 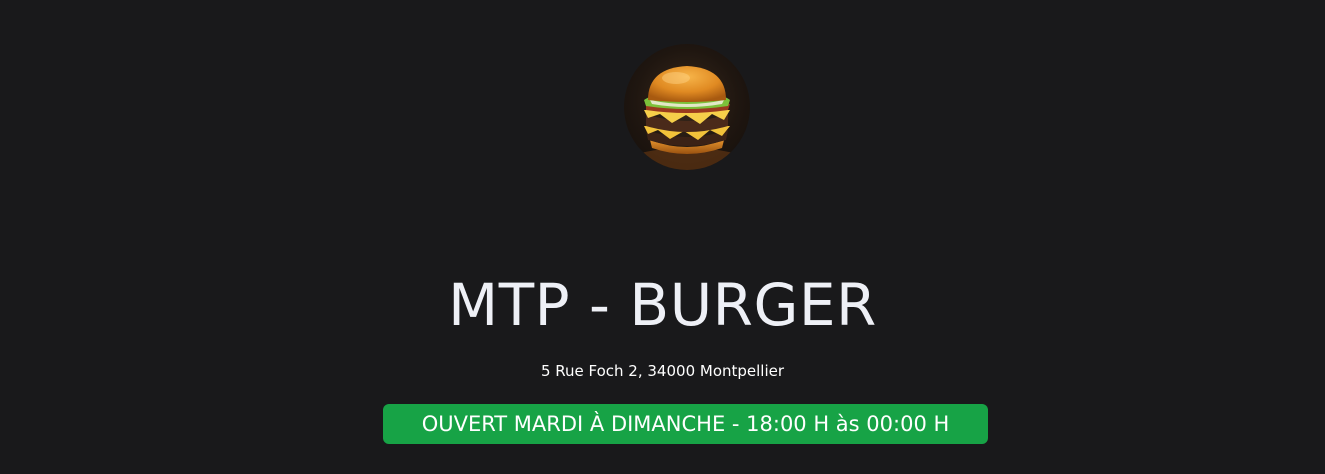 What do you see at coordinates (662, 304) in the screenshot?
I see `restaurant-name: MTP - BURGER` at bounding box center [662, 304].